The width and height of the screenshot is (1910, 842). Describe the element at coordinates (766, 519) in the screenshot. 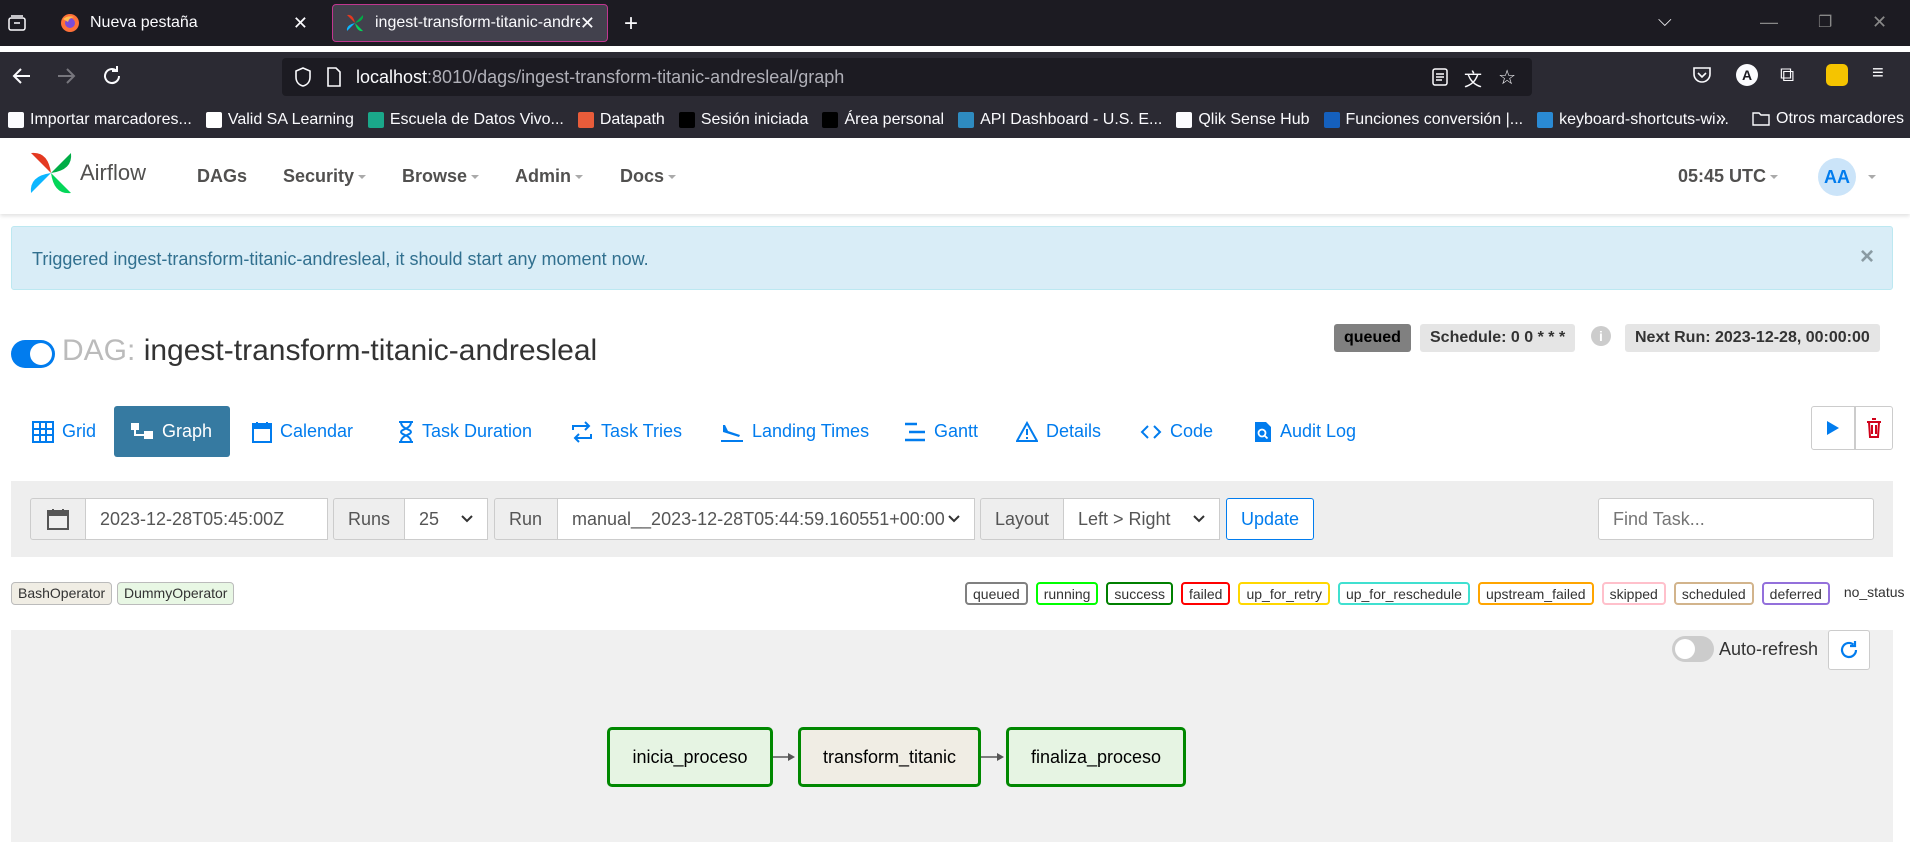

I see `run-select: manual__2023-12-28T05:44:59.160551+00:00` at that location.